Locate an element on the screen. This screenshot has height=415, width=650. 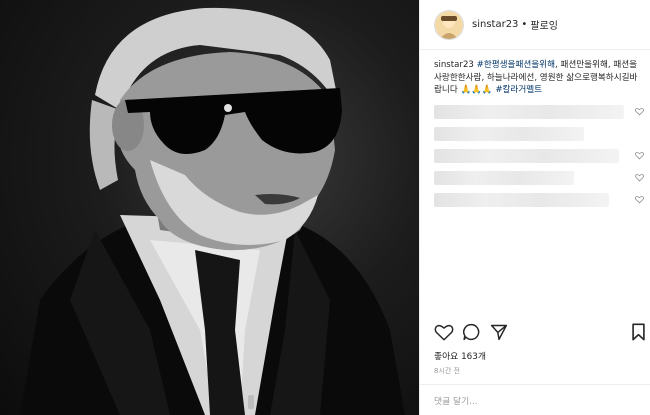
post-header: sinstar23 • 팔로잉 is located at coordinates (535, 25).